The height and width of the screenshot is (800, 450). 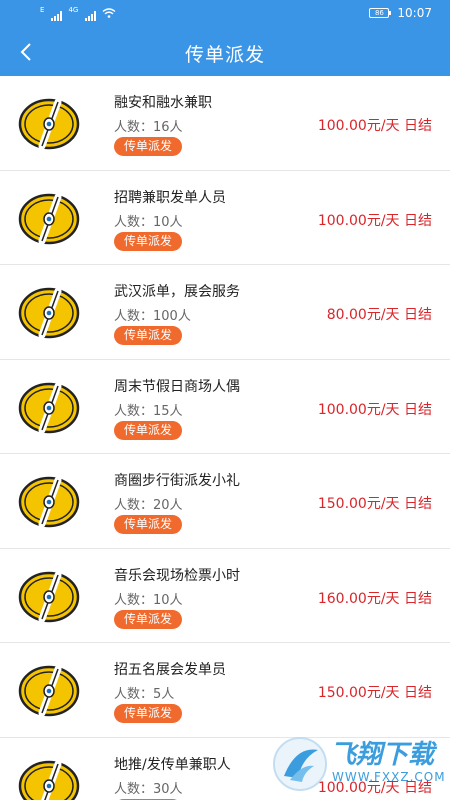 What do you see at coordinates (374, 598) in the screenshot?
I see `job-pay: 160.00元/天 日结` at bounding box center [374, 598].